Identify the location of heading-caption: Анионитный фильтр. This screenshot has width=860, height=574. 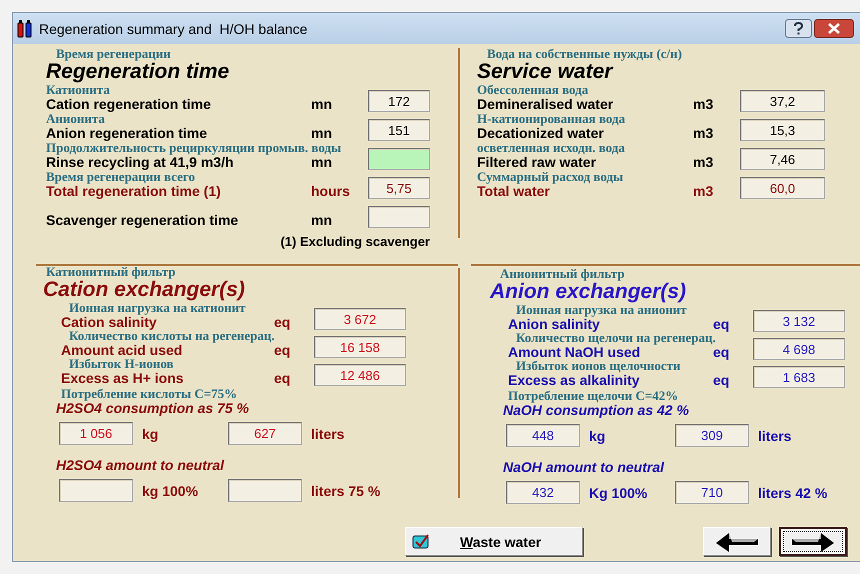
(562, 274).